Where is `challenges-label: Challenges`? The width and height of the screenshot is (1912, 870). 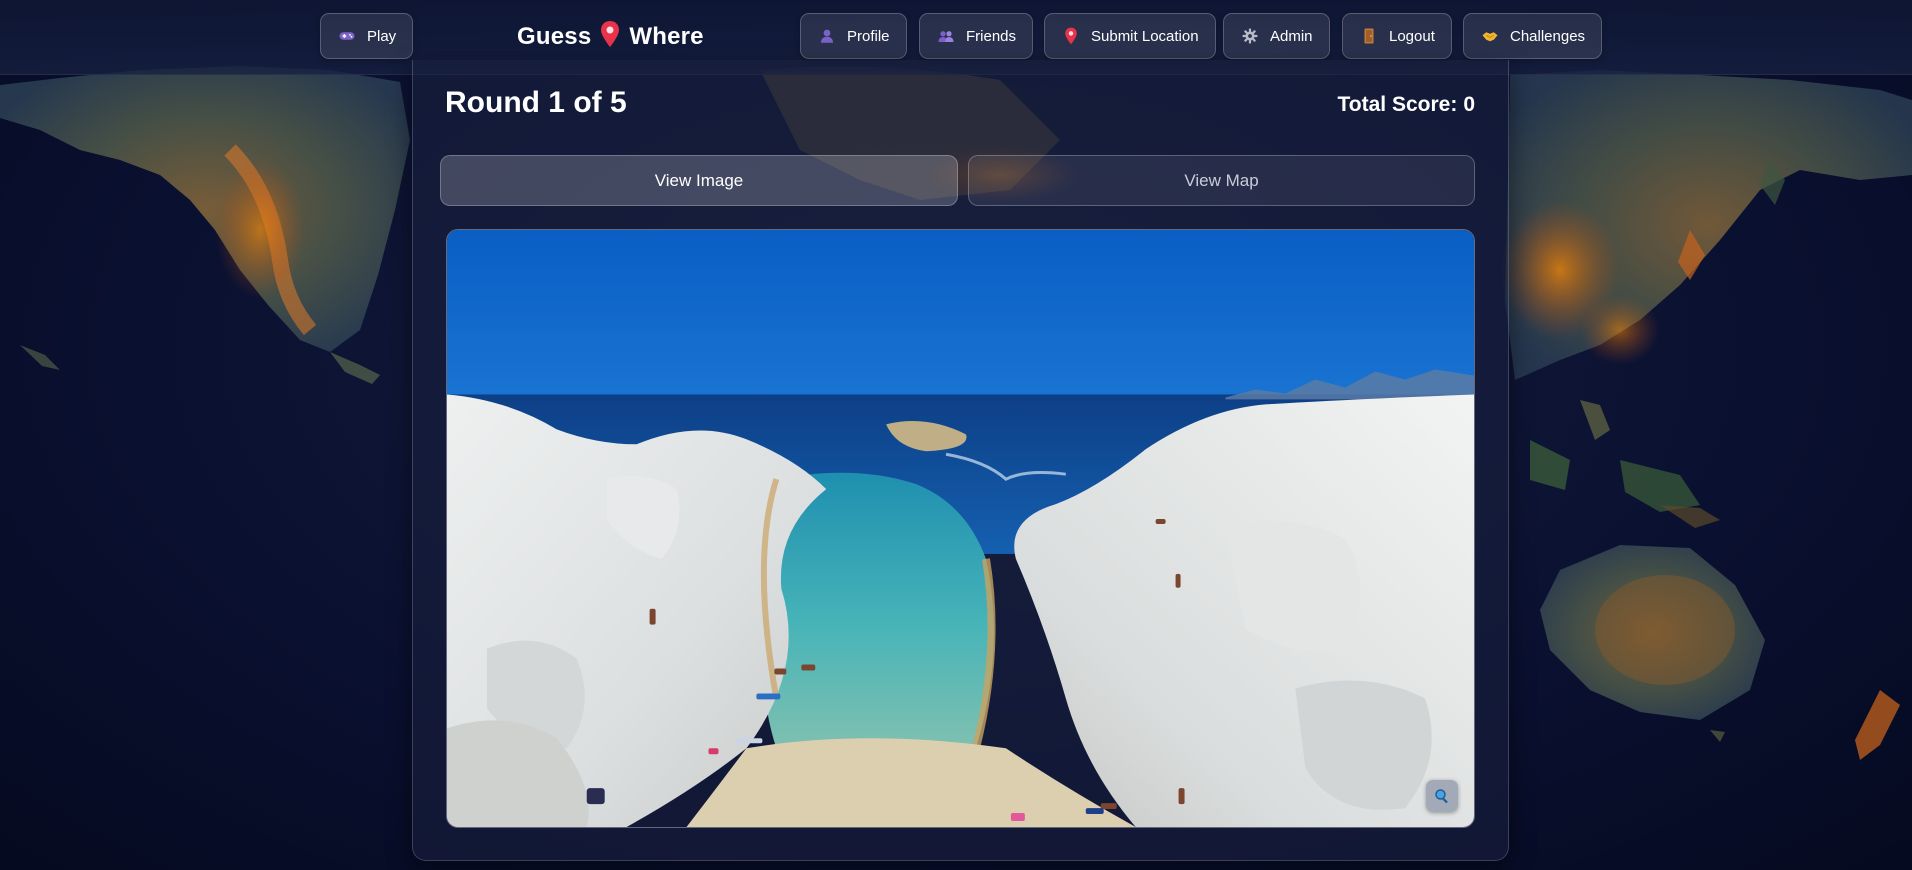
challenges-label: Challenges is located at coordinates (1548, 36).